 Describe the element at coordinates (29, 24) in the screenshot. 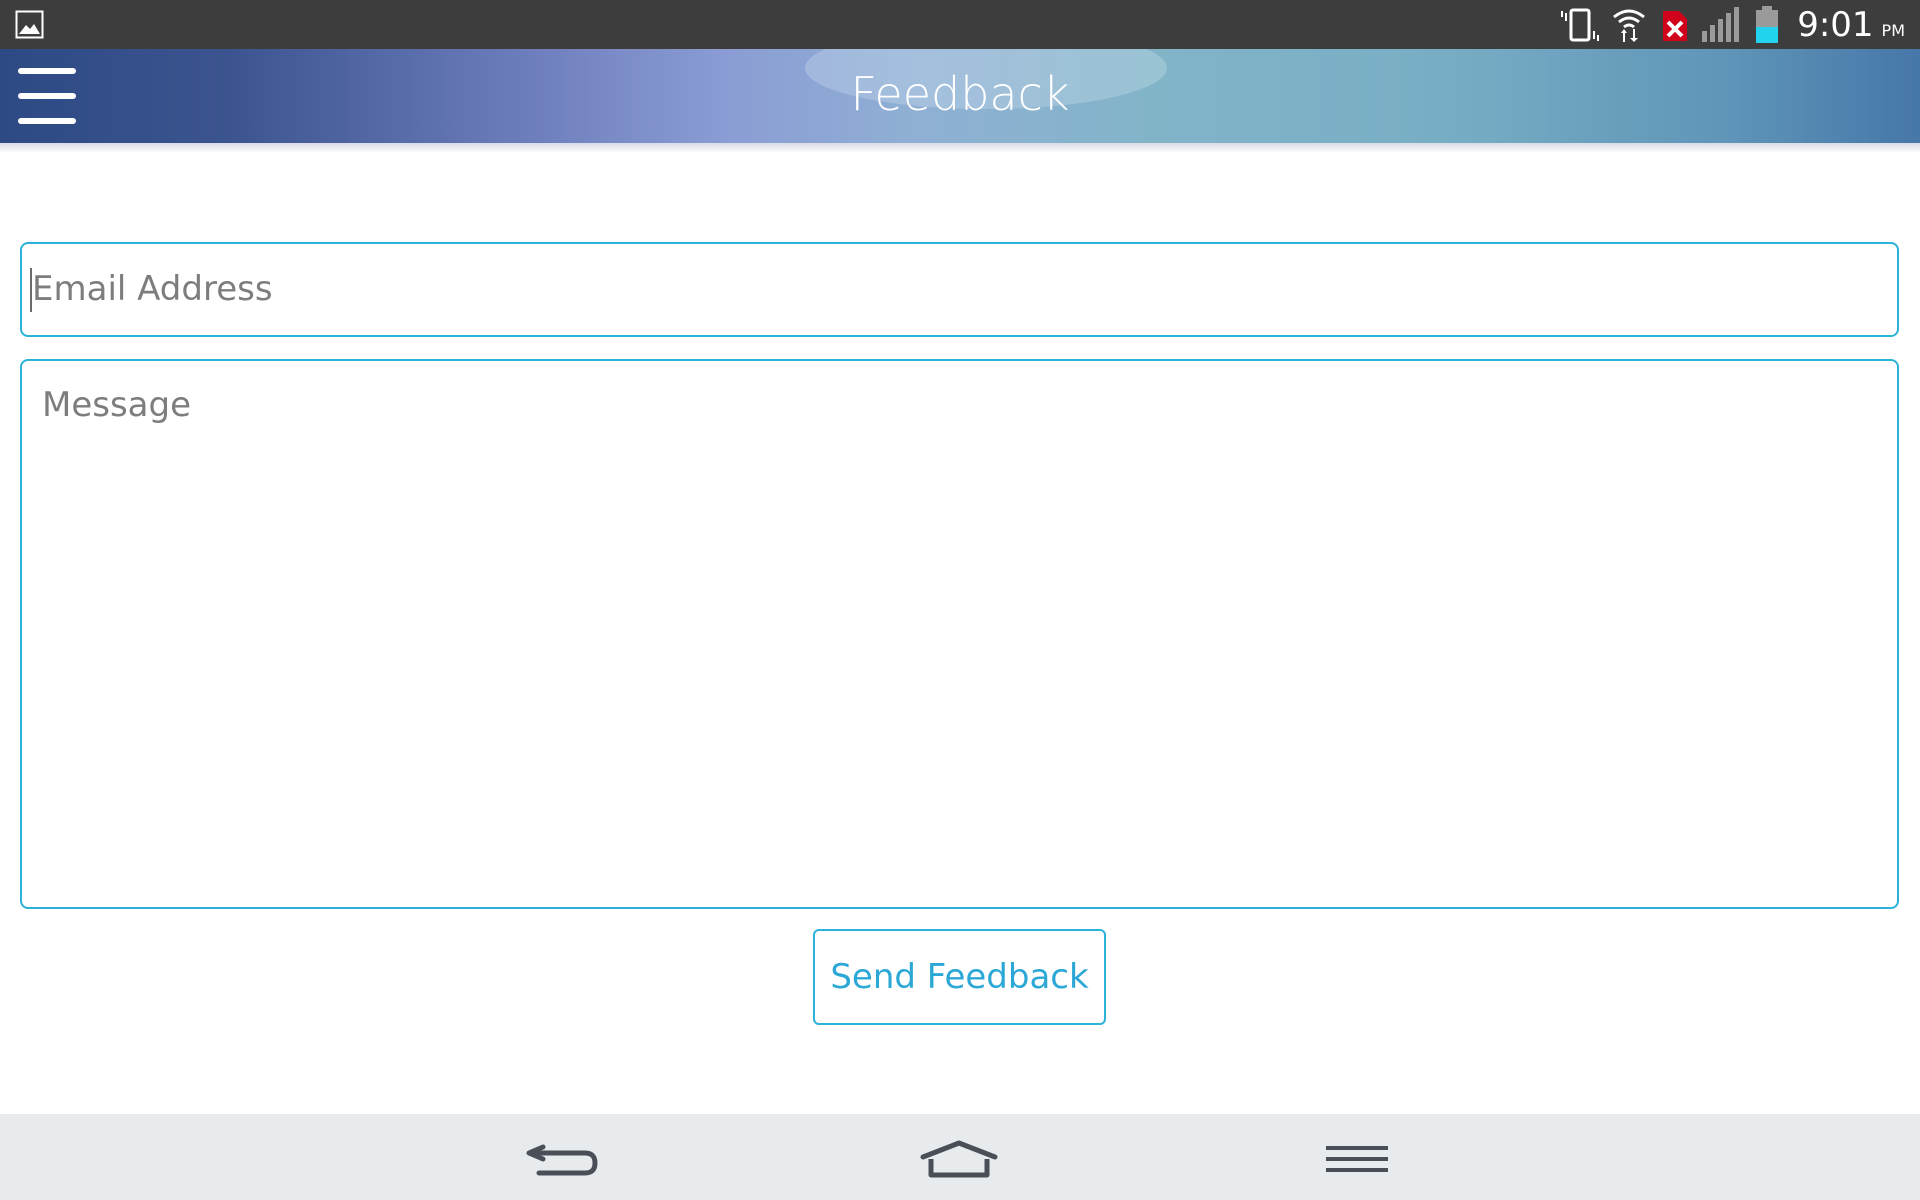

I see `gallery-notification-icon` at that location.